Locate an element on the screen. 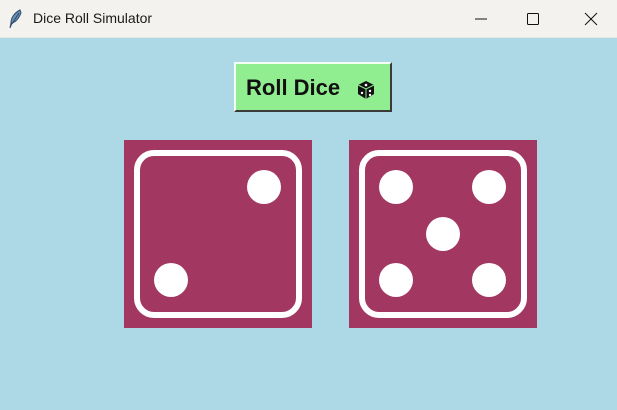 This screenshot has height=410, width=617. close-icon is located at coordinates (591, 19).